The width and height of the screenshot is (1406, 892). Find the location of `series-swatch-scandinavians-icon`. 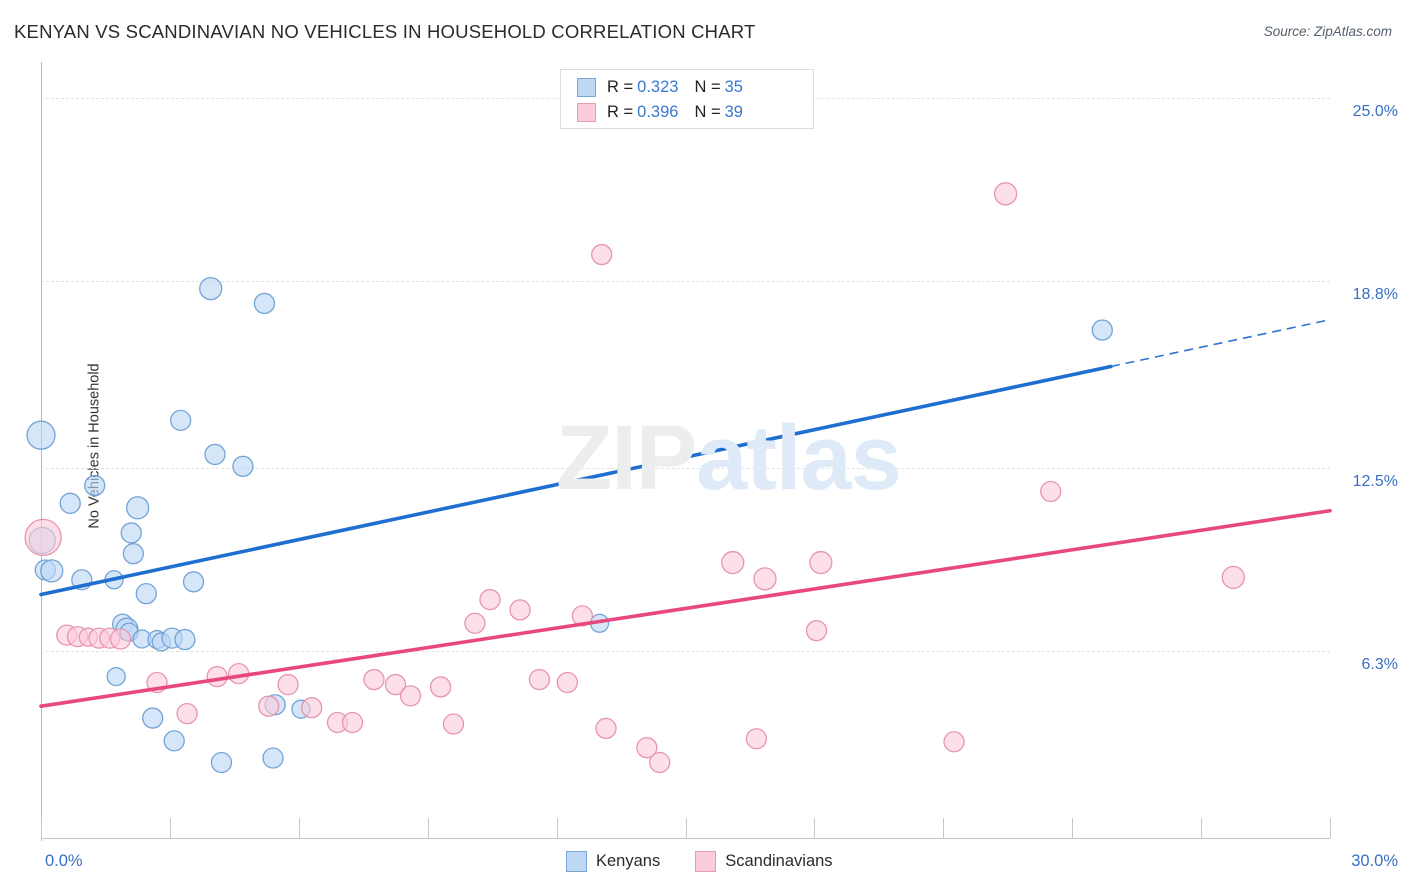

series-swatch-scandinavians-icon is located at coordinates (706, 861).